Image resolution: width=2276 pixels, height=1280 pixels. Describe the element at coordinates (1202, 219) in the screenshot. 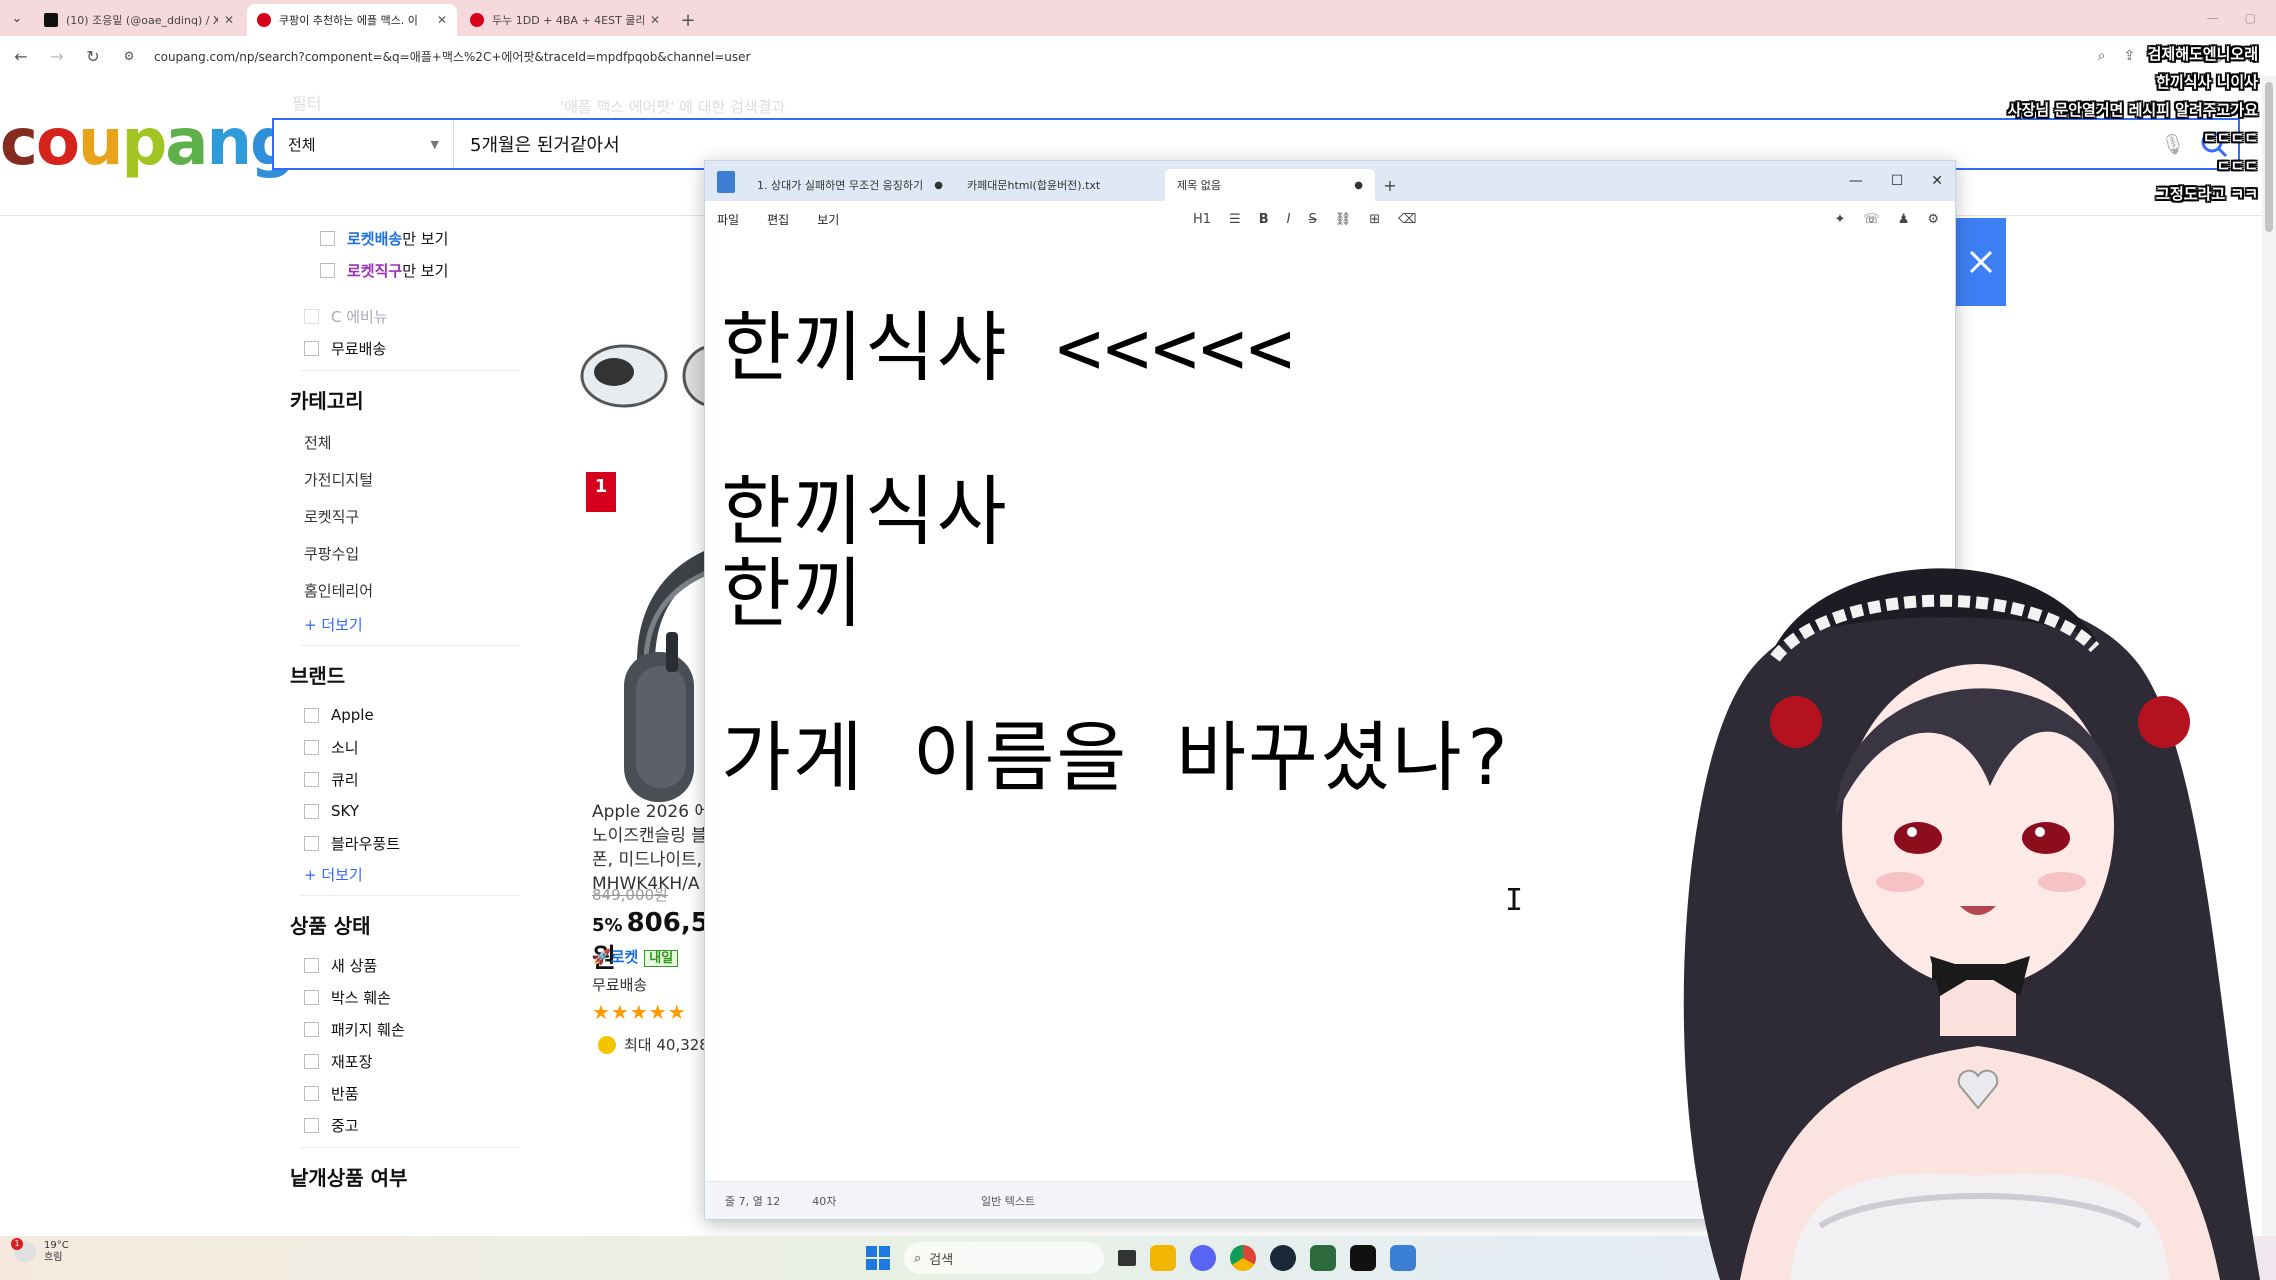

I see `heading-dropdown: H1` at that location.